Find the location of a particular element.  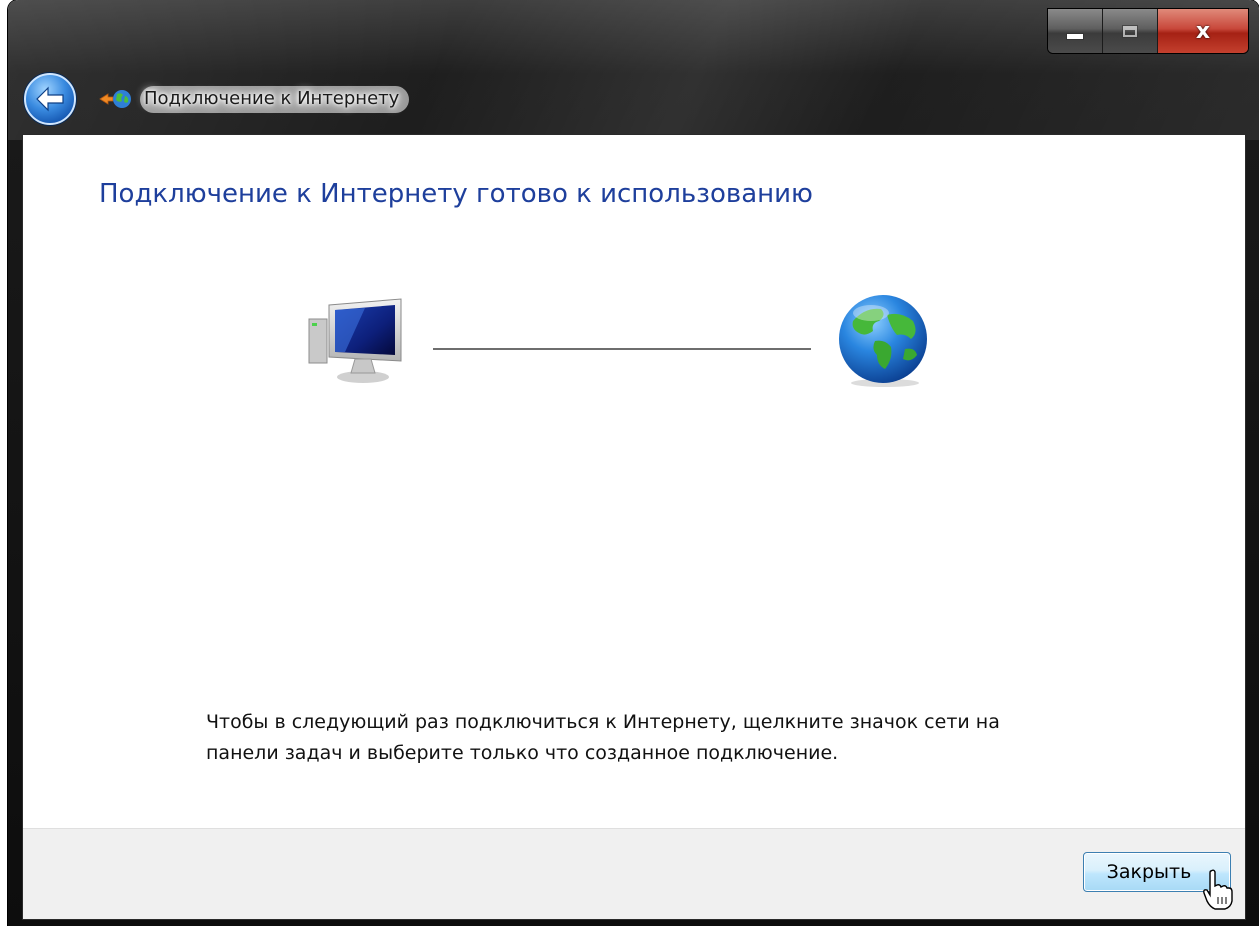

maximize-icon is located at coordinates (1130, 31).